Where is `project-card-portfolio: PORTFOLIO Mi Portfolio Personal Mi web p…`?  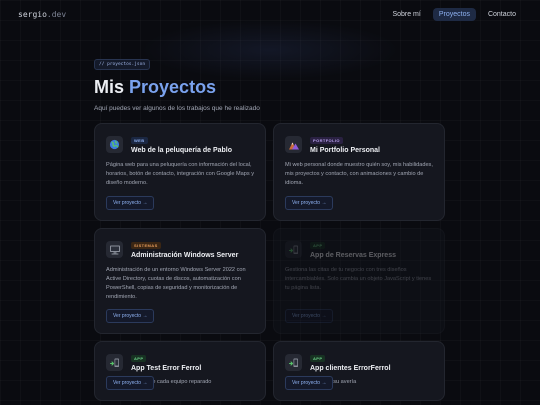
project-card-portfolio: PORTFOLIO Mi Portfolio Personal Mi web p… is located at coordinates (359, 172).